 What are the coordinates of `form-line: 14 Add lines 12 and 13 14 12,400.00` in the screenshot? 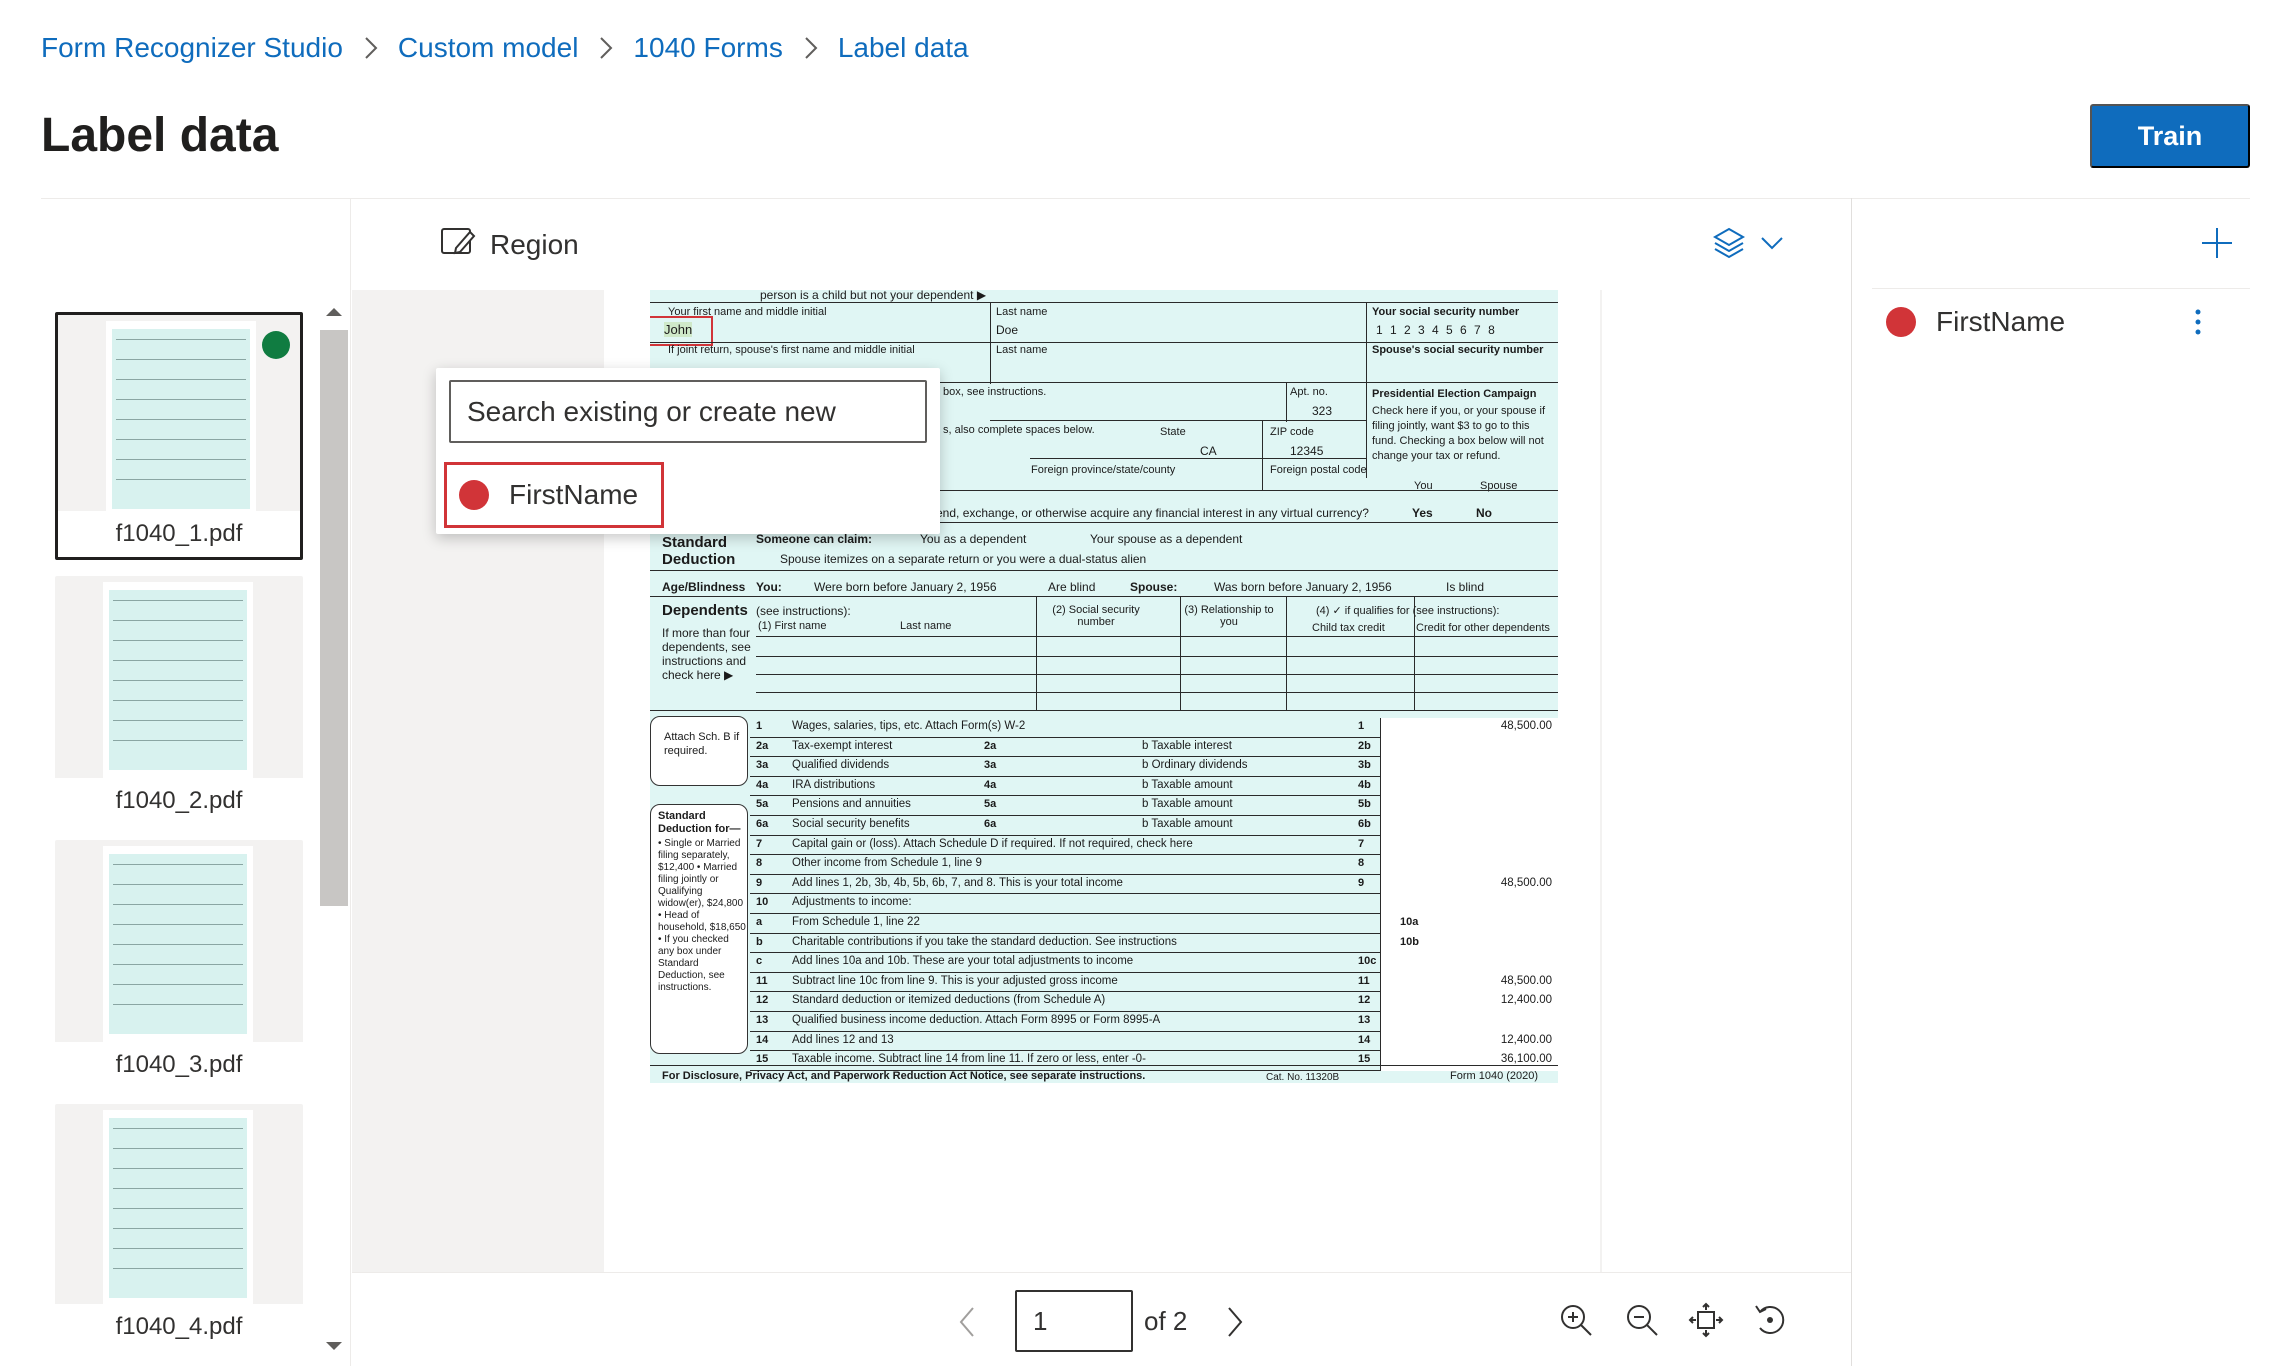 It's located at (1154, 1041).